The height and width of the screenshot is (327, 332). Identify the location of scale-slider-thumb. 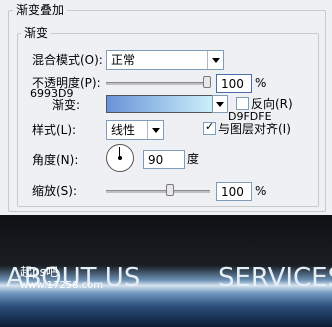
(170, 190).